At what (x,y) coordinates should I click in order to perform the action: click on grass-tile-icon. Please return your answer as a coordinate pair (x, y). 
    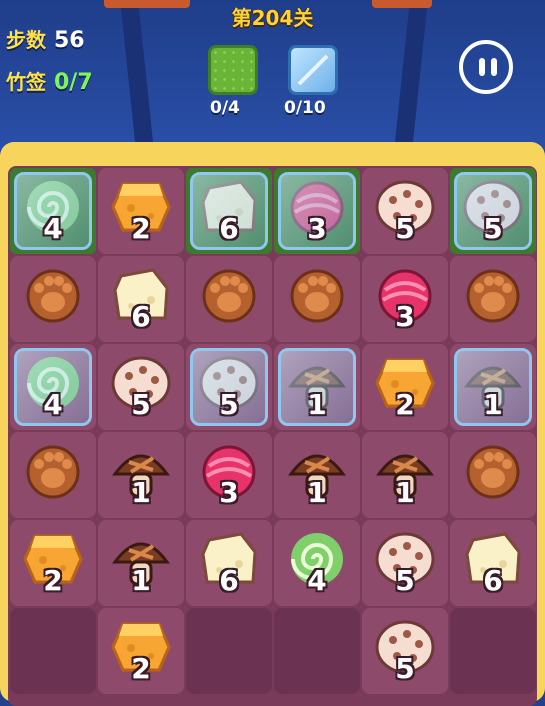
    Looking at the image, I should click on (233, 70).